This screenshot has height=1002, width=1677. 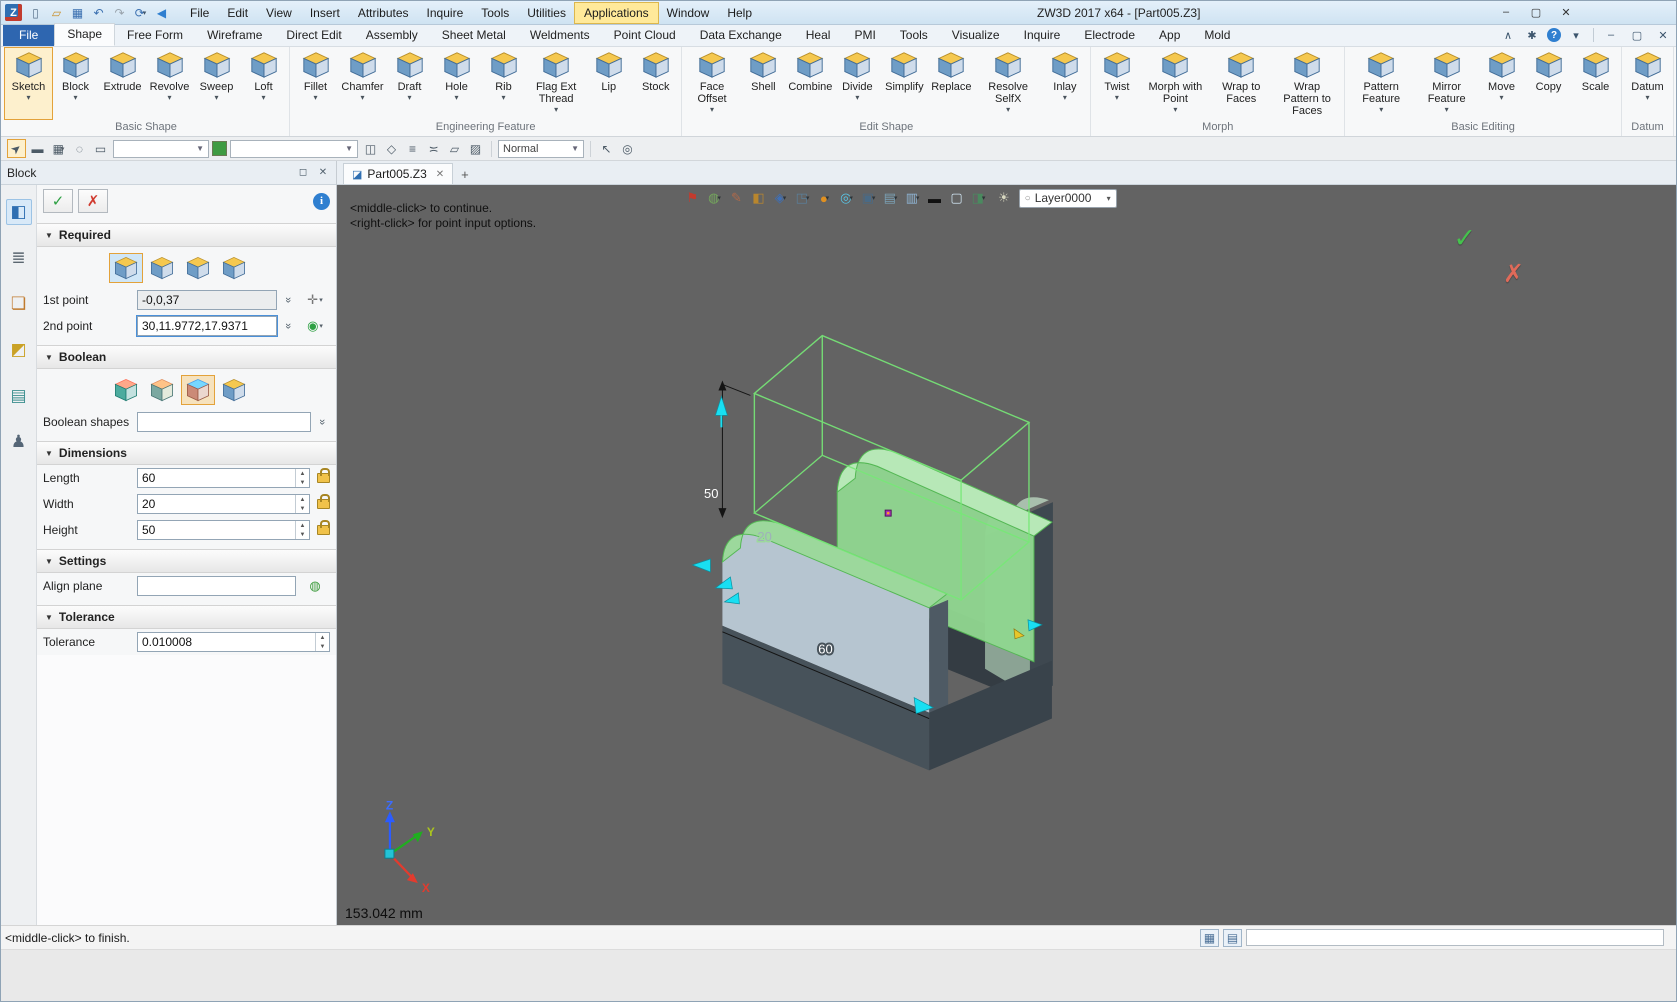 I want to click on info-icon: i, so click(x=321, y=201).